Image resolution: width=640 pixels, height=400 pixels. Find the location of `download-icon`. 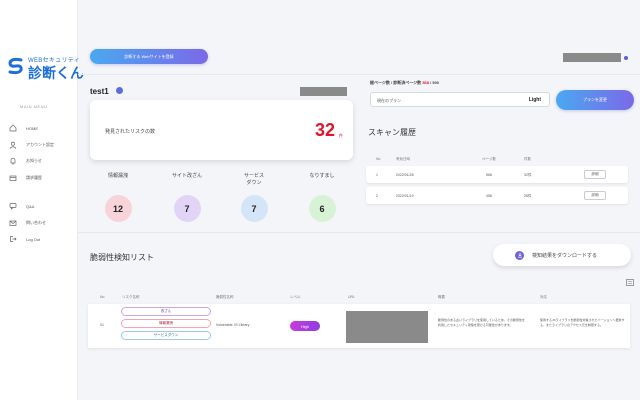

download-icon is located at coordinates (519, 255).